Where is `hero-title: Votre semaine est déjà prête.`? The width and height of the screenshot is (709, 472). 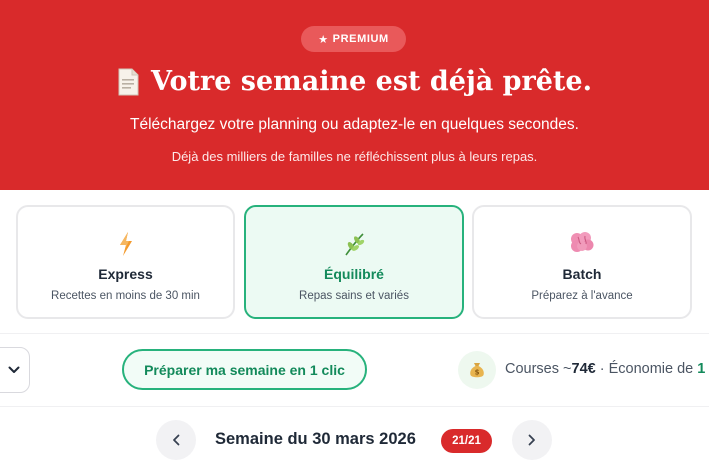 hero-title: Votre semaine est déjà prête. is located at coordinates (371, 81).